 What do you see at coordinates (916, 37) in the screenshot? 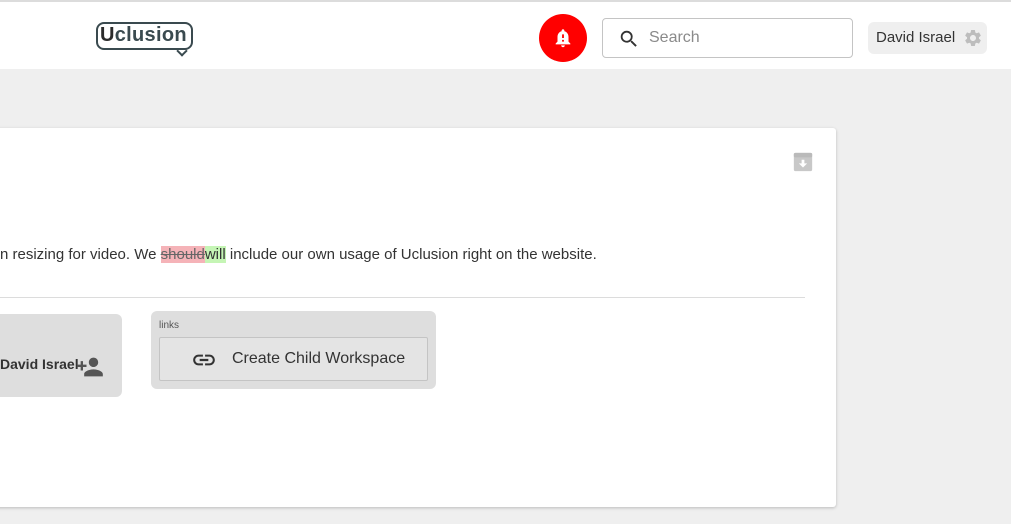
I see `user-name: David Israel` at bounding box center [916, 37].